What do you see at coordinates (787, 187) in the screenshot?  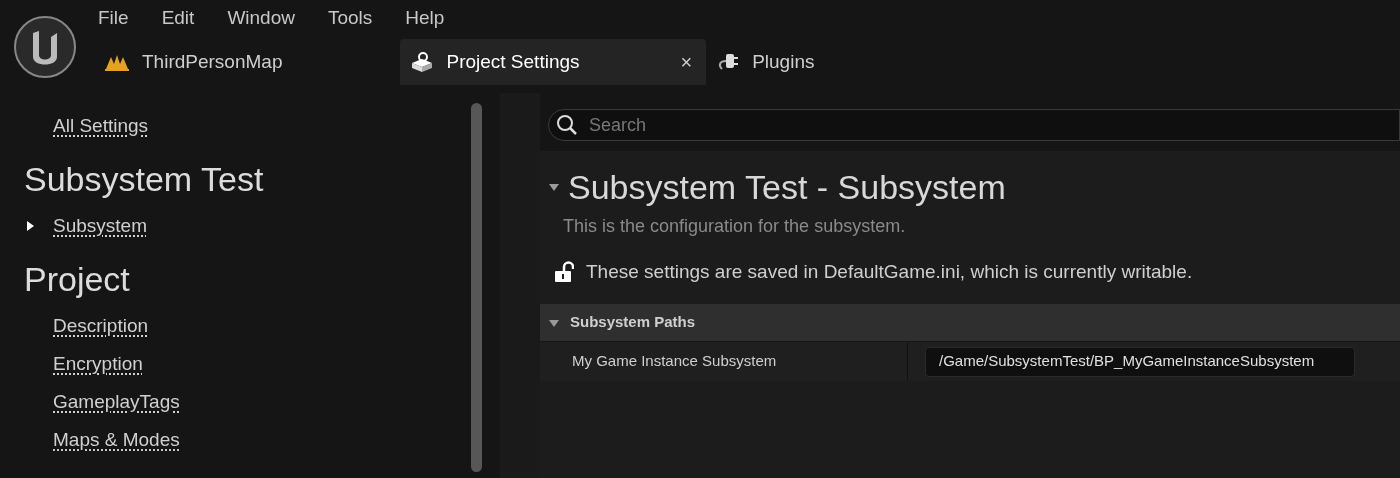 I see `section-title: Subsystem Test - Subsystem` at bounding box center [787, 187].